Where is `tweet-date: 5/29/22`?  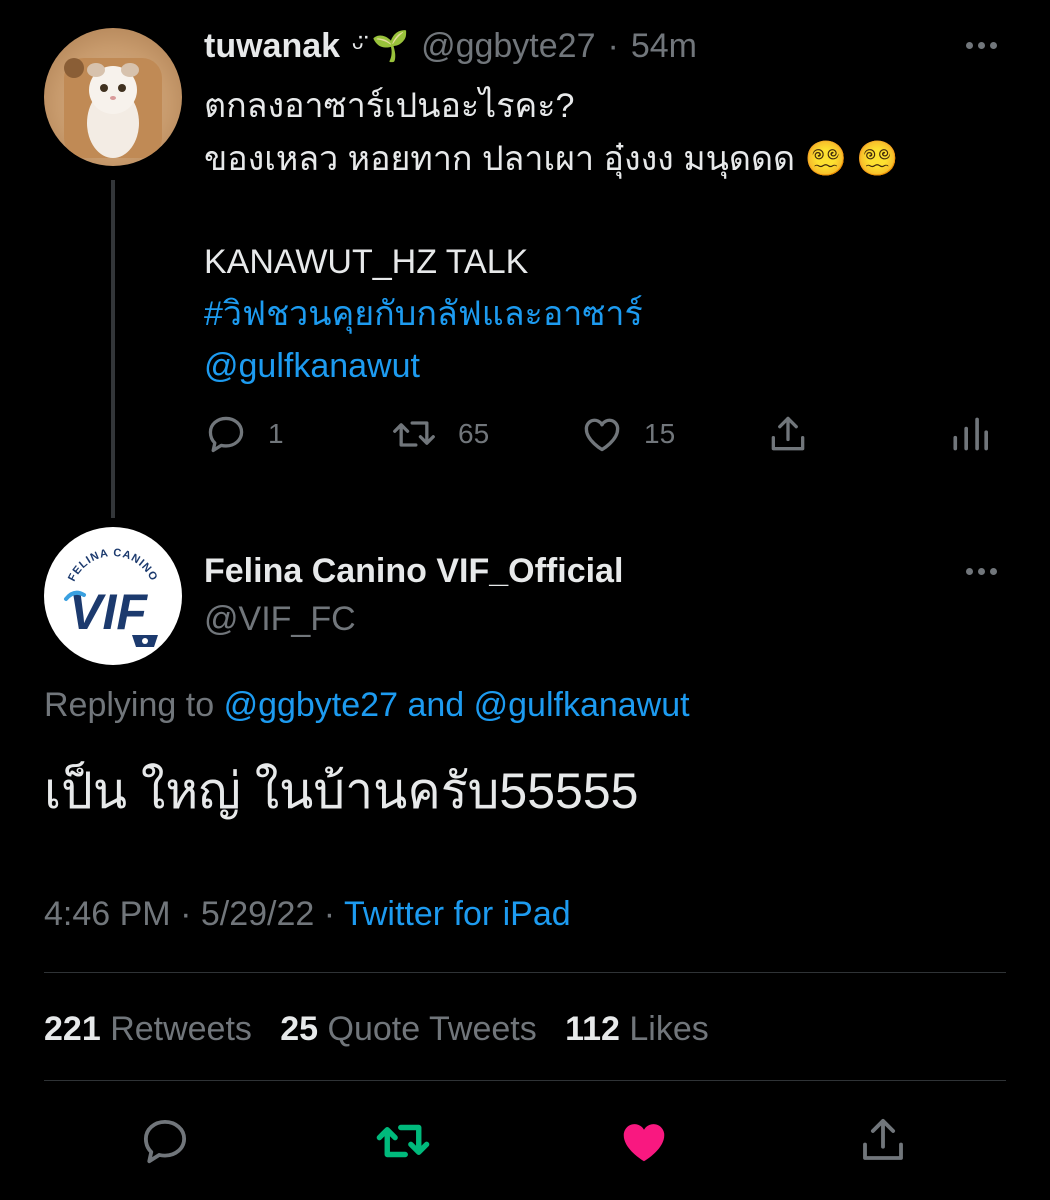
tweet-date: 5/29/22 is located at coordinates (257, 914).